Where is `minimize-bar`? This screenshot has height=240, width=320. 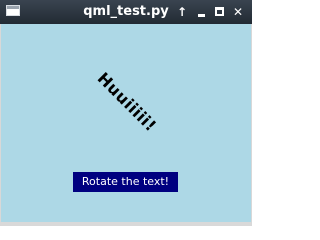 minimize-bar is located at coordinates (201, 15).